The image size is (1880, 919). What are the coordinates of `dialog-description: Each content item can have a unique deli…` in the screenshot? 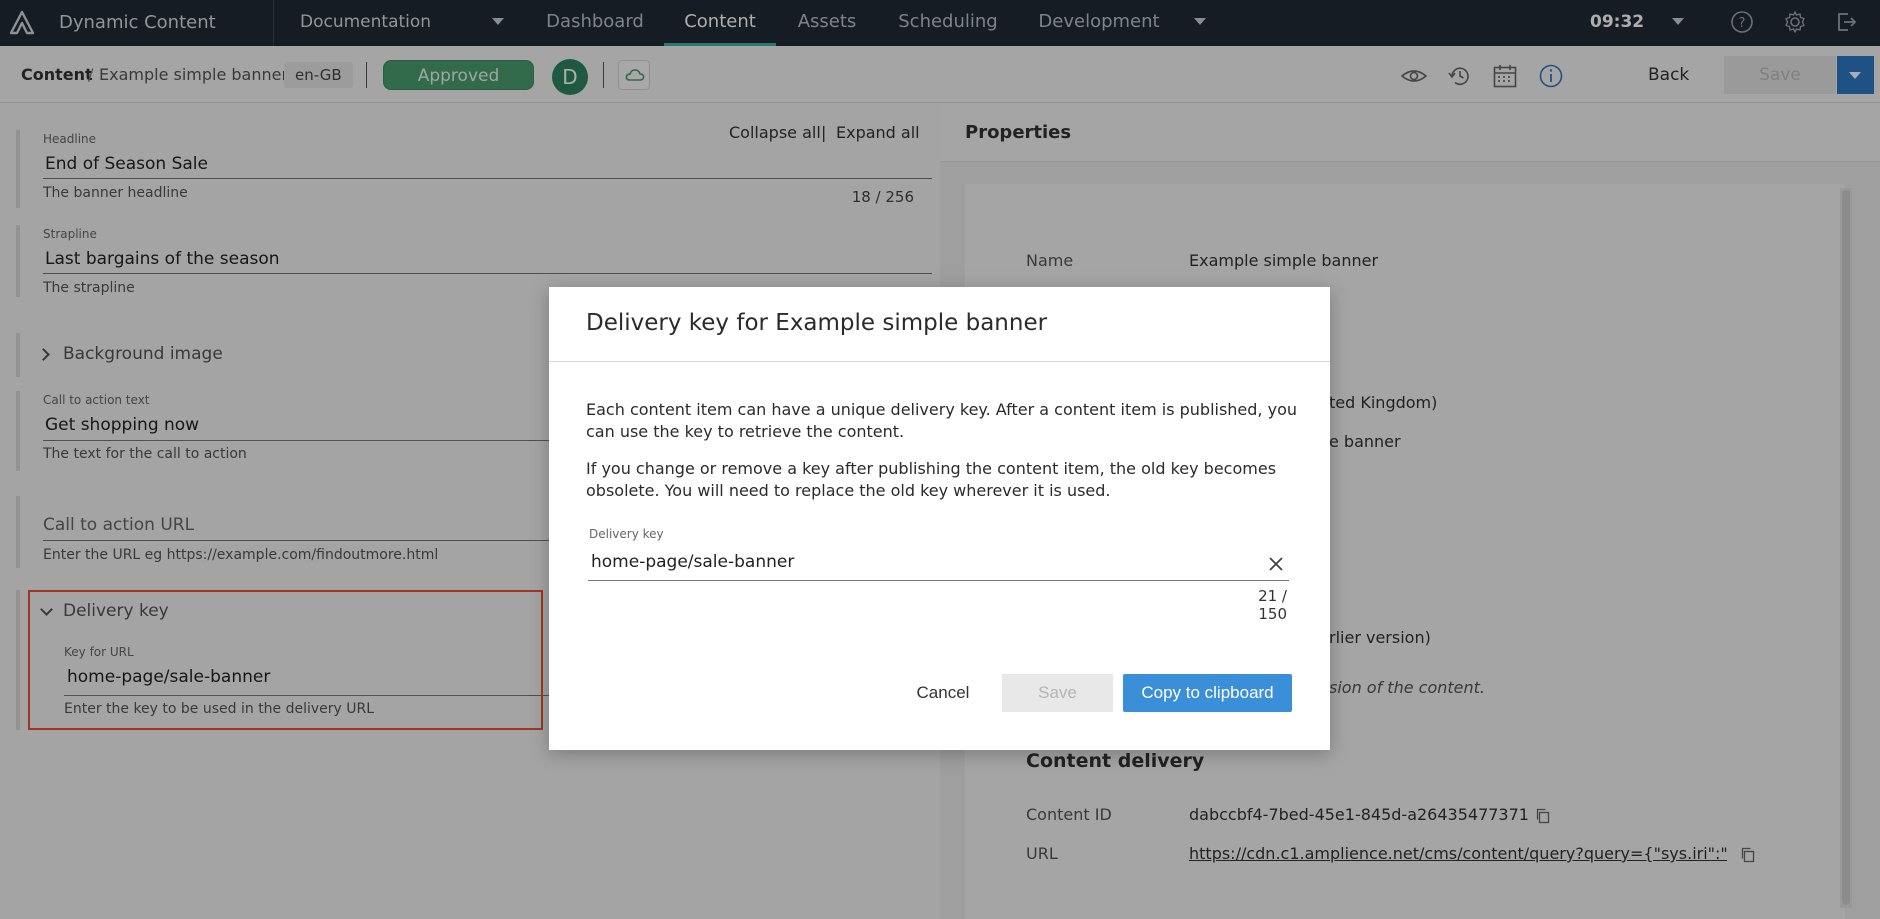 It's located at (941, 420).